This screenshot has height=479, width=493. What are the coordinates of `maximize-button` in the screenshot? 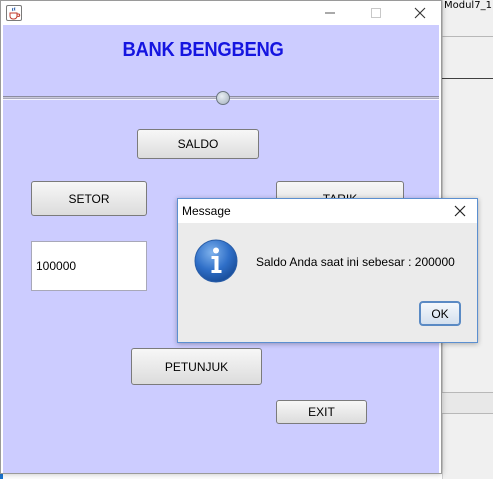 It's located at (376, 13).